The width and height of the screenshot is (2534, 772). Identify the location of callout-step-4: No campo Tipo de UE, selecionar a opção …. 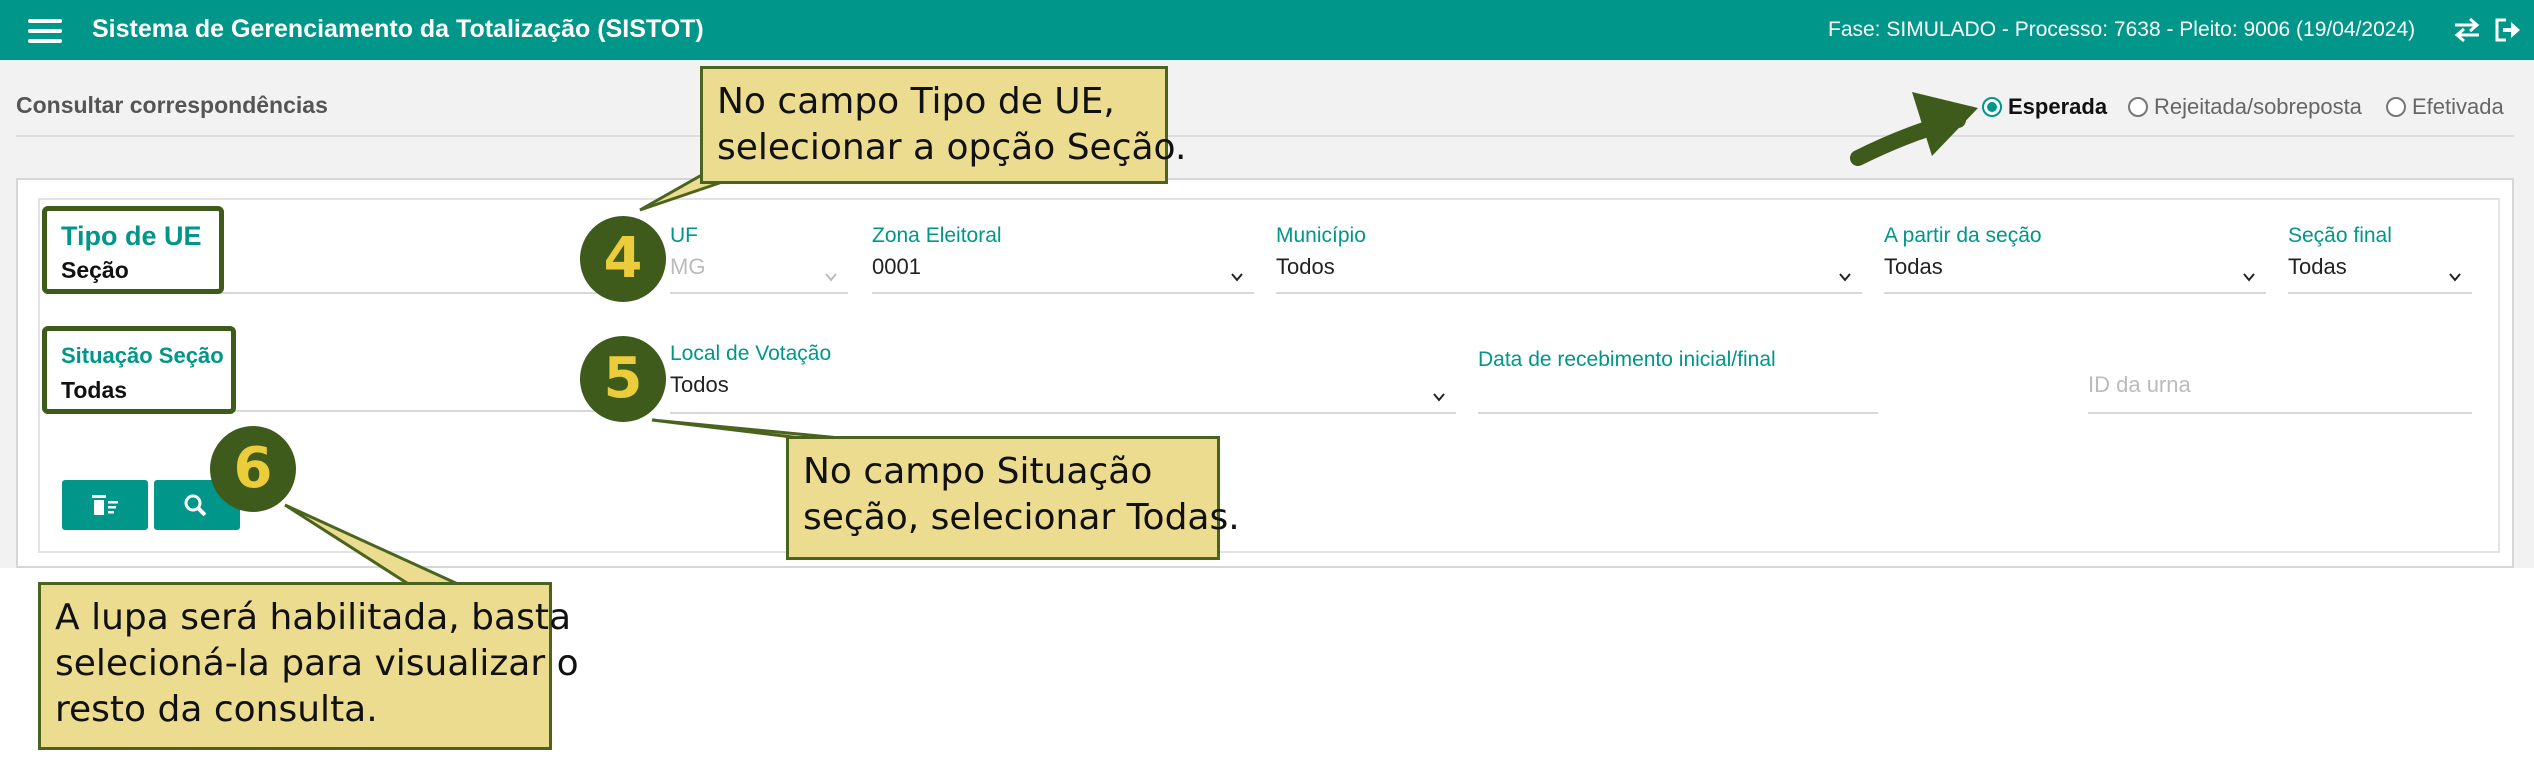
(943, 125).